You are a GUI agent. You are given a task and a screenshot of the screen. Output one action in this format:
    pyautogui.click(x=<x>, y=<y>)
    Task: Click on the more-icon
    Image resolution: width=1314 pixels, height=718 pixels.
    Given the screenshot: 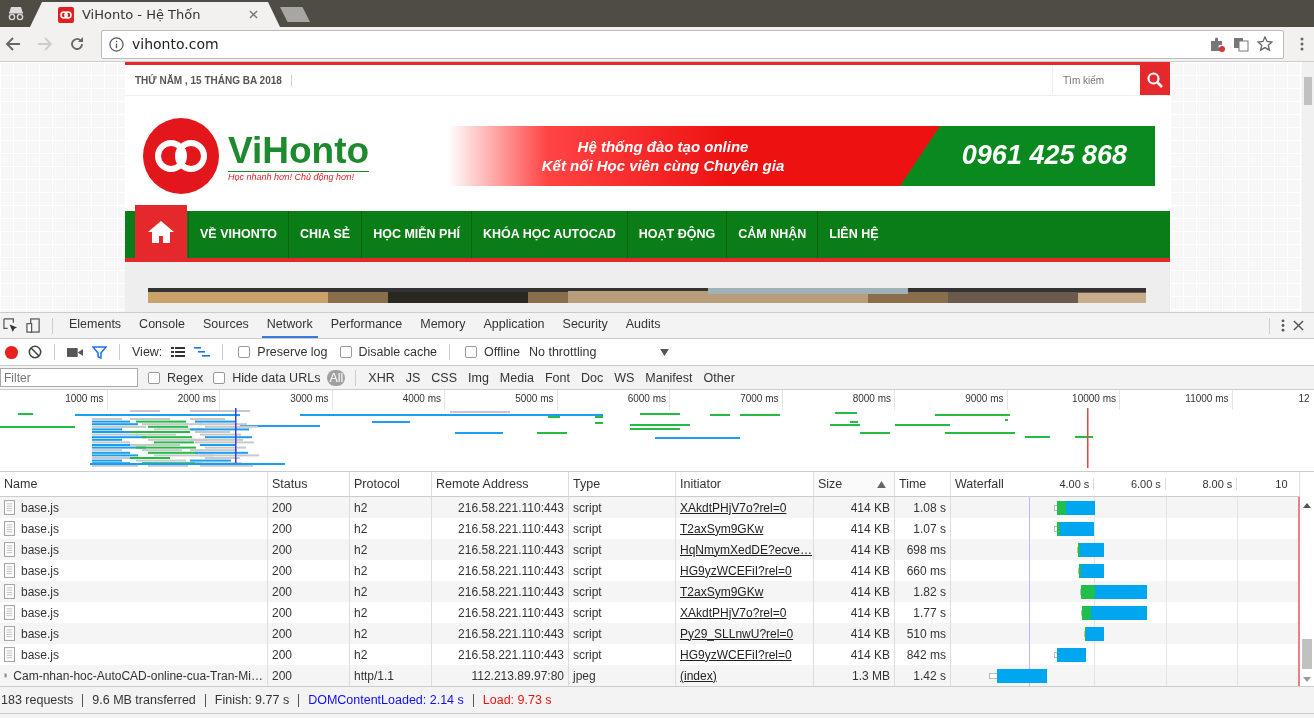 What is the action you would take?
    pyautogui.click(x=1283, y=325)
    